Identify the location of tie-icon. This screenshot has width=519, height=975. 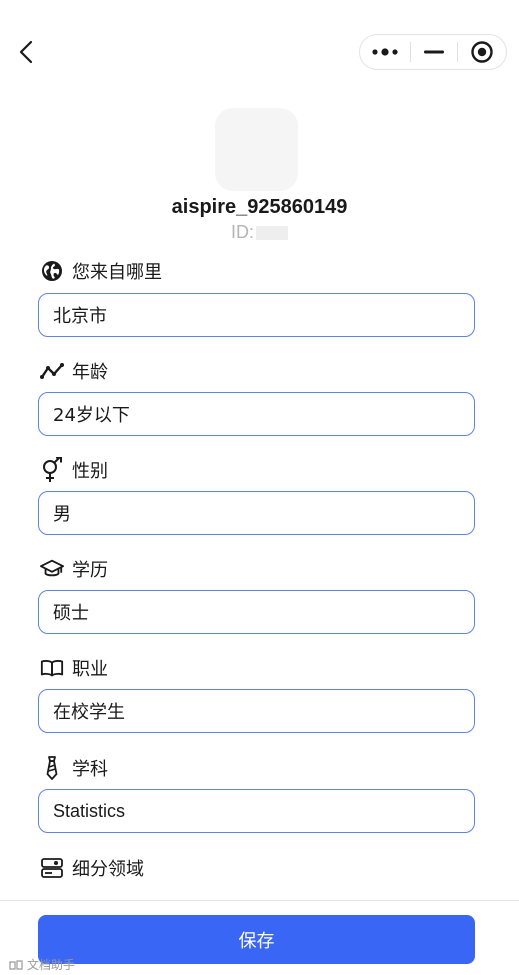
(52, 768).